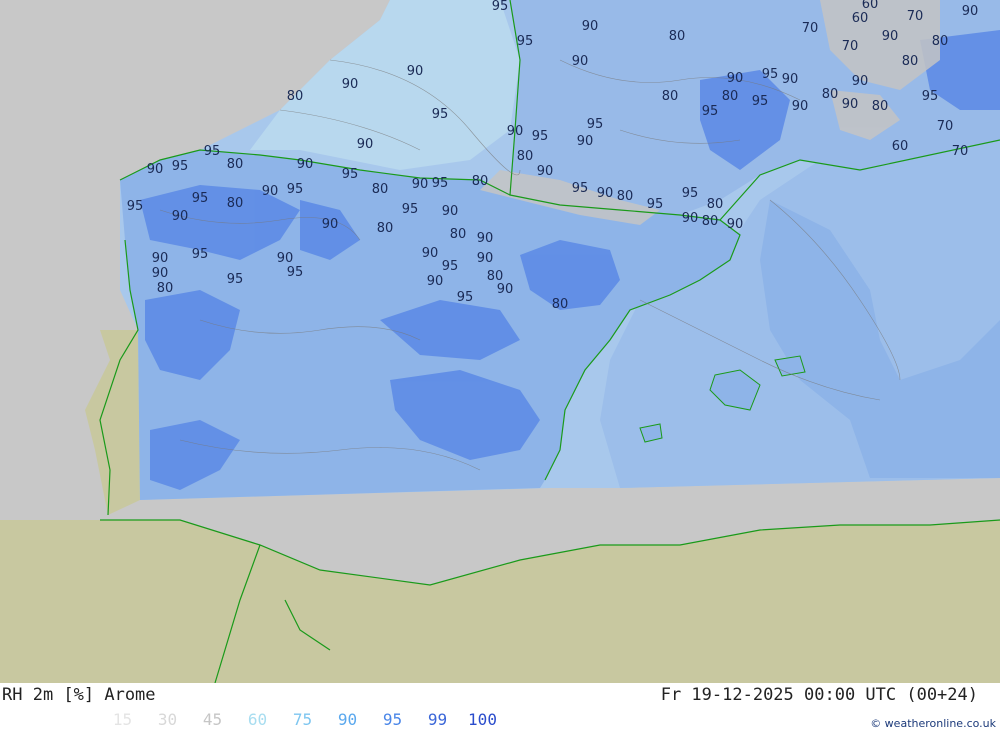  I want to click on legend-item-30: 30, so click(167, 719).